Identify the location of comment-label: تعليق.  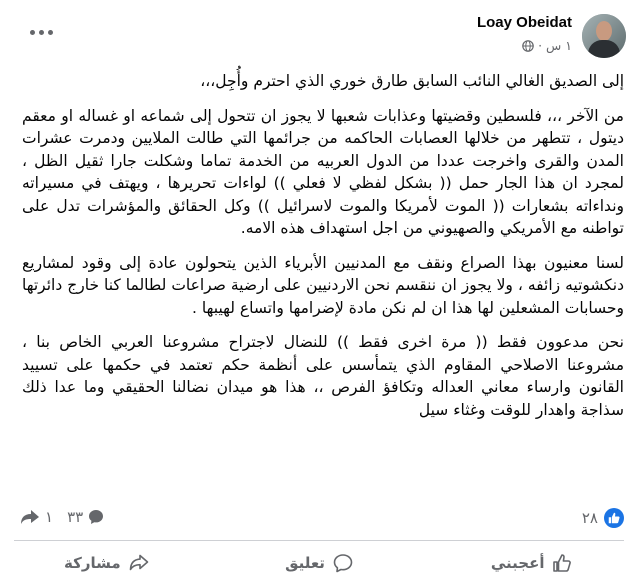
(305, 563).